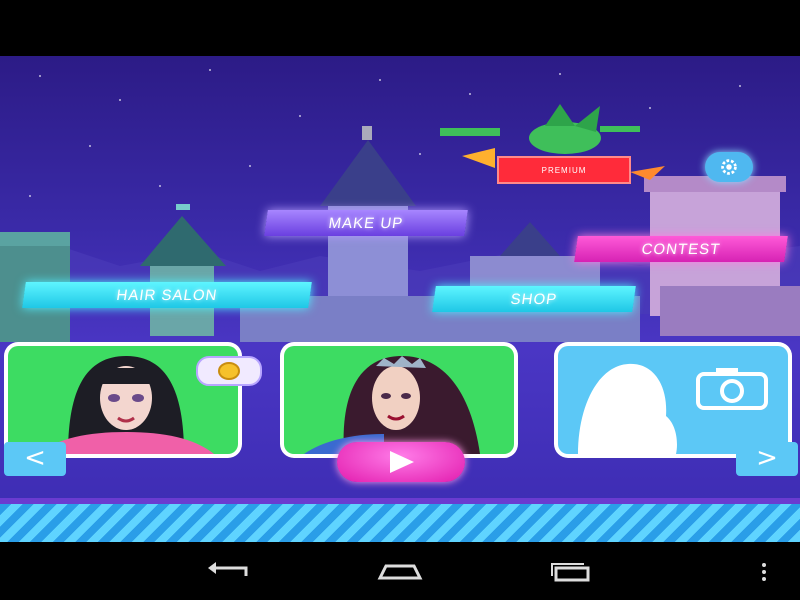 This screenshot has width=800, height=600. Describe the element at coordinates (228, 569) in the screenshot. I see `back-icon` at that location.